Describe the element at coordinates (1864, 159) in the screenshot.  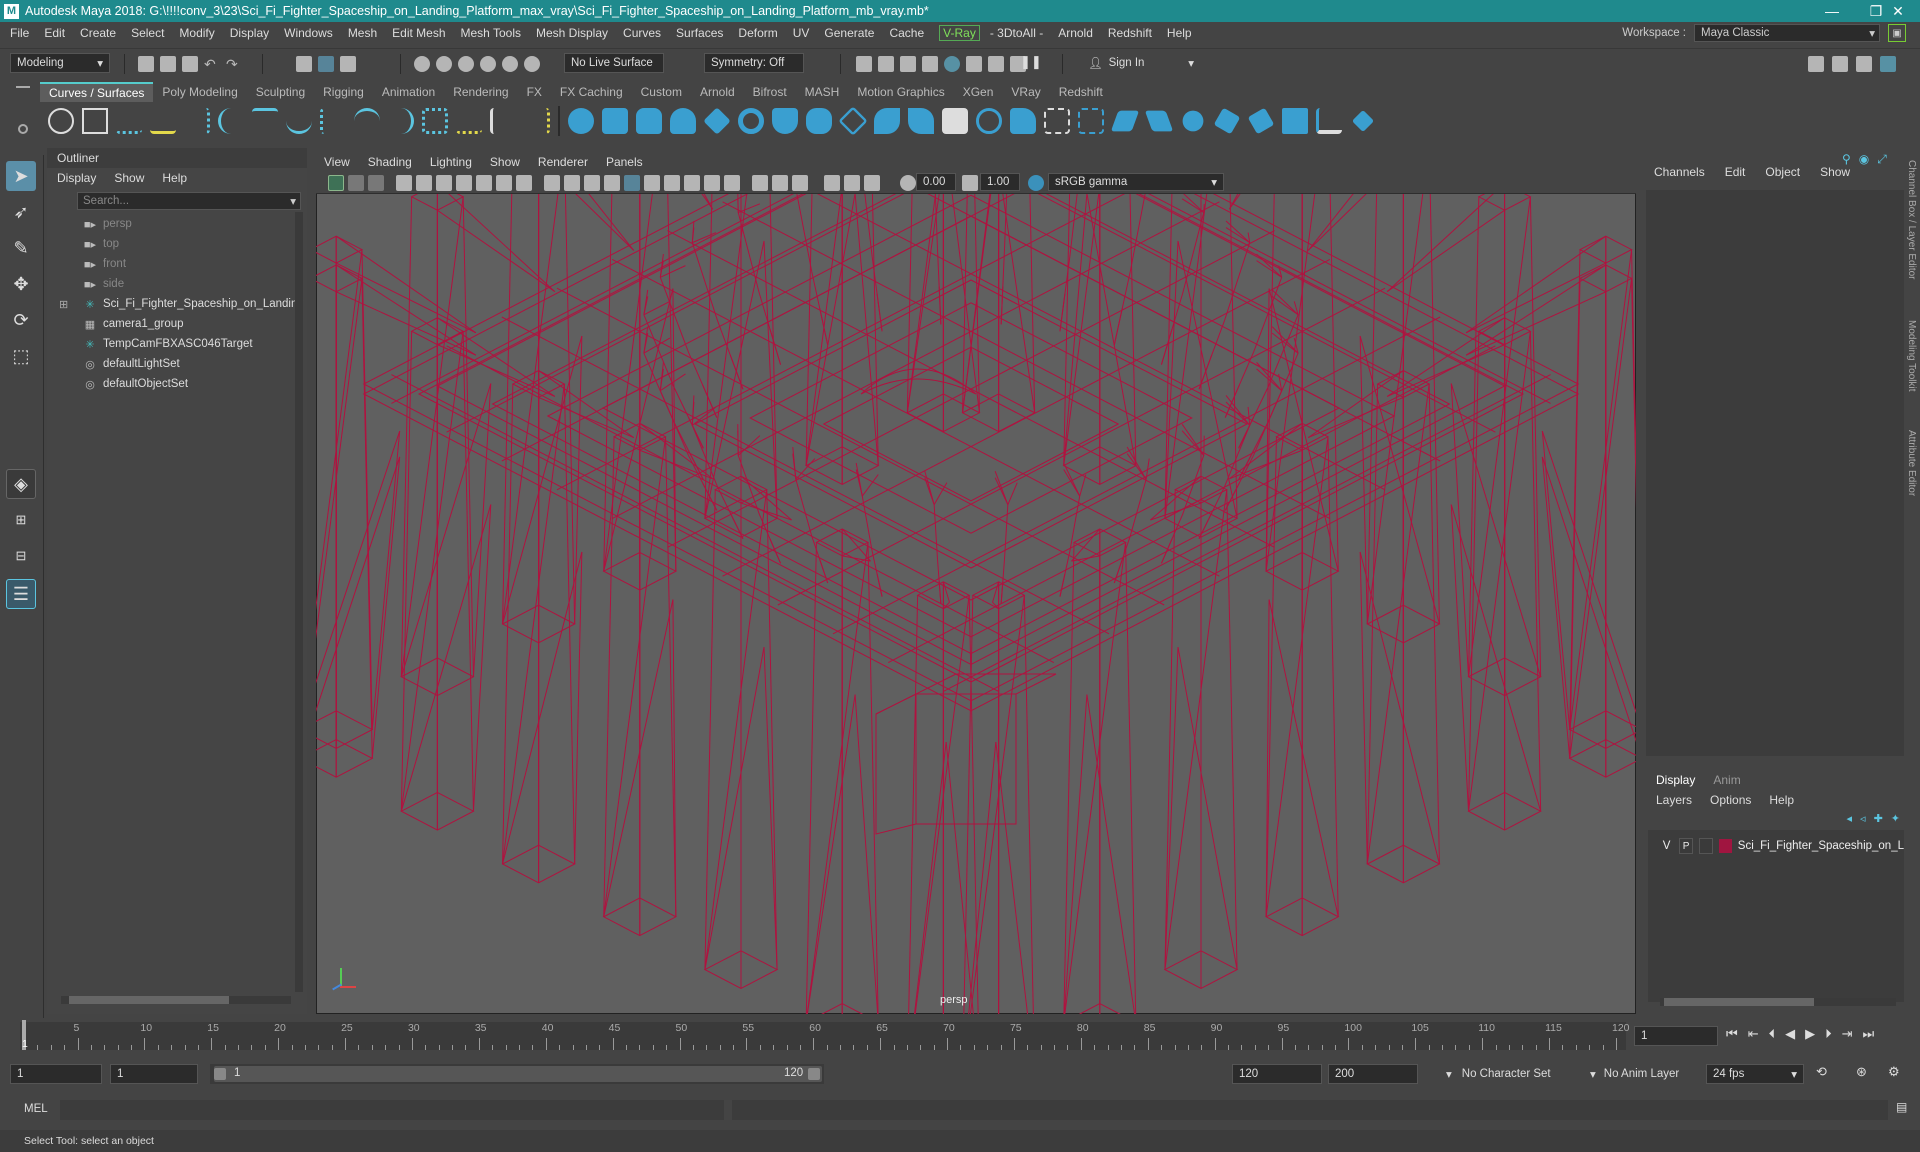
I see `attribute-icon: ◉` at that location.